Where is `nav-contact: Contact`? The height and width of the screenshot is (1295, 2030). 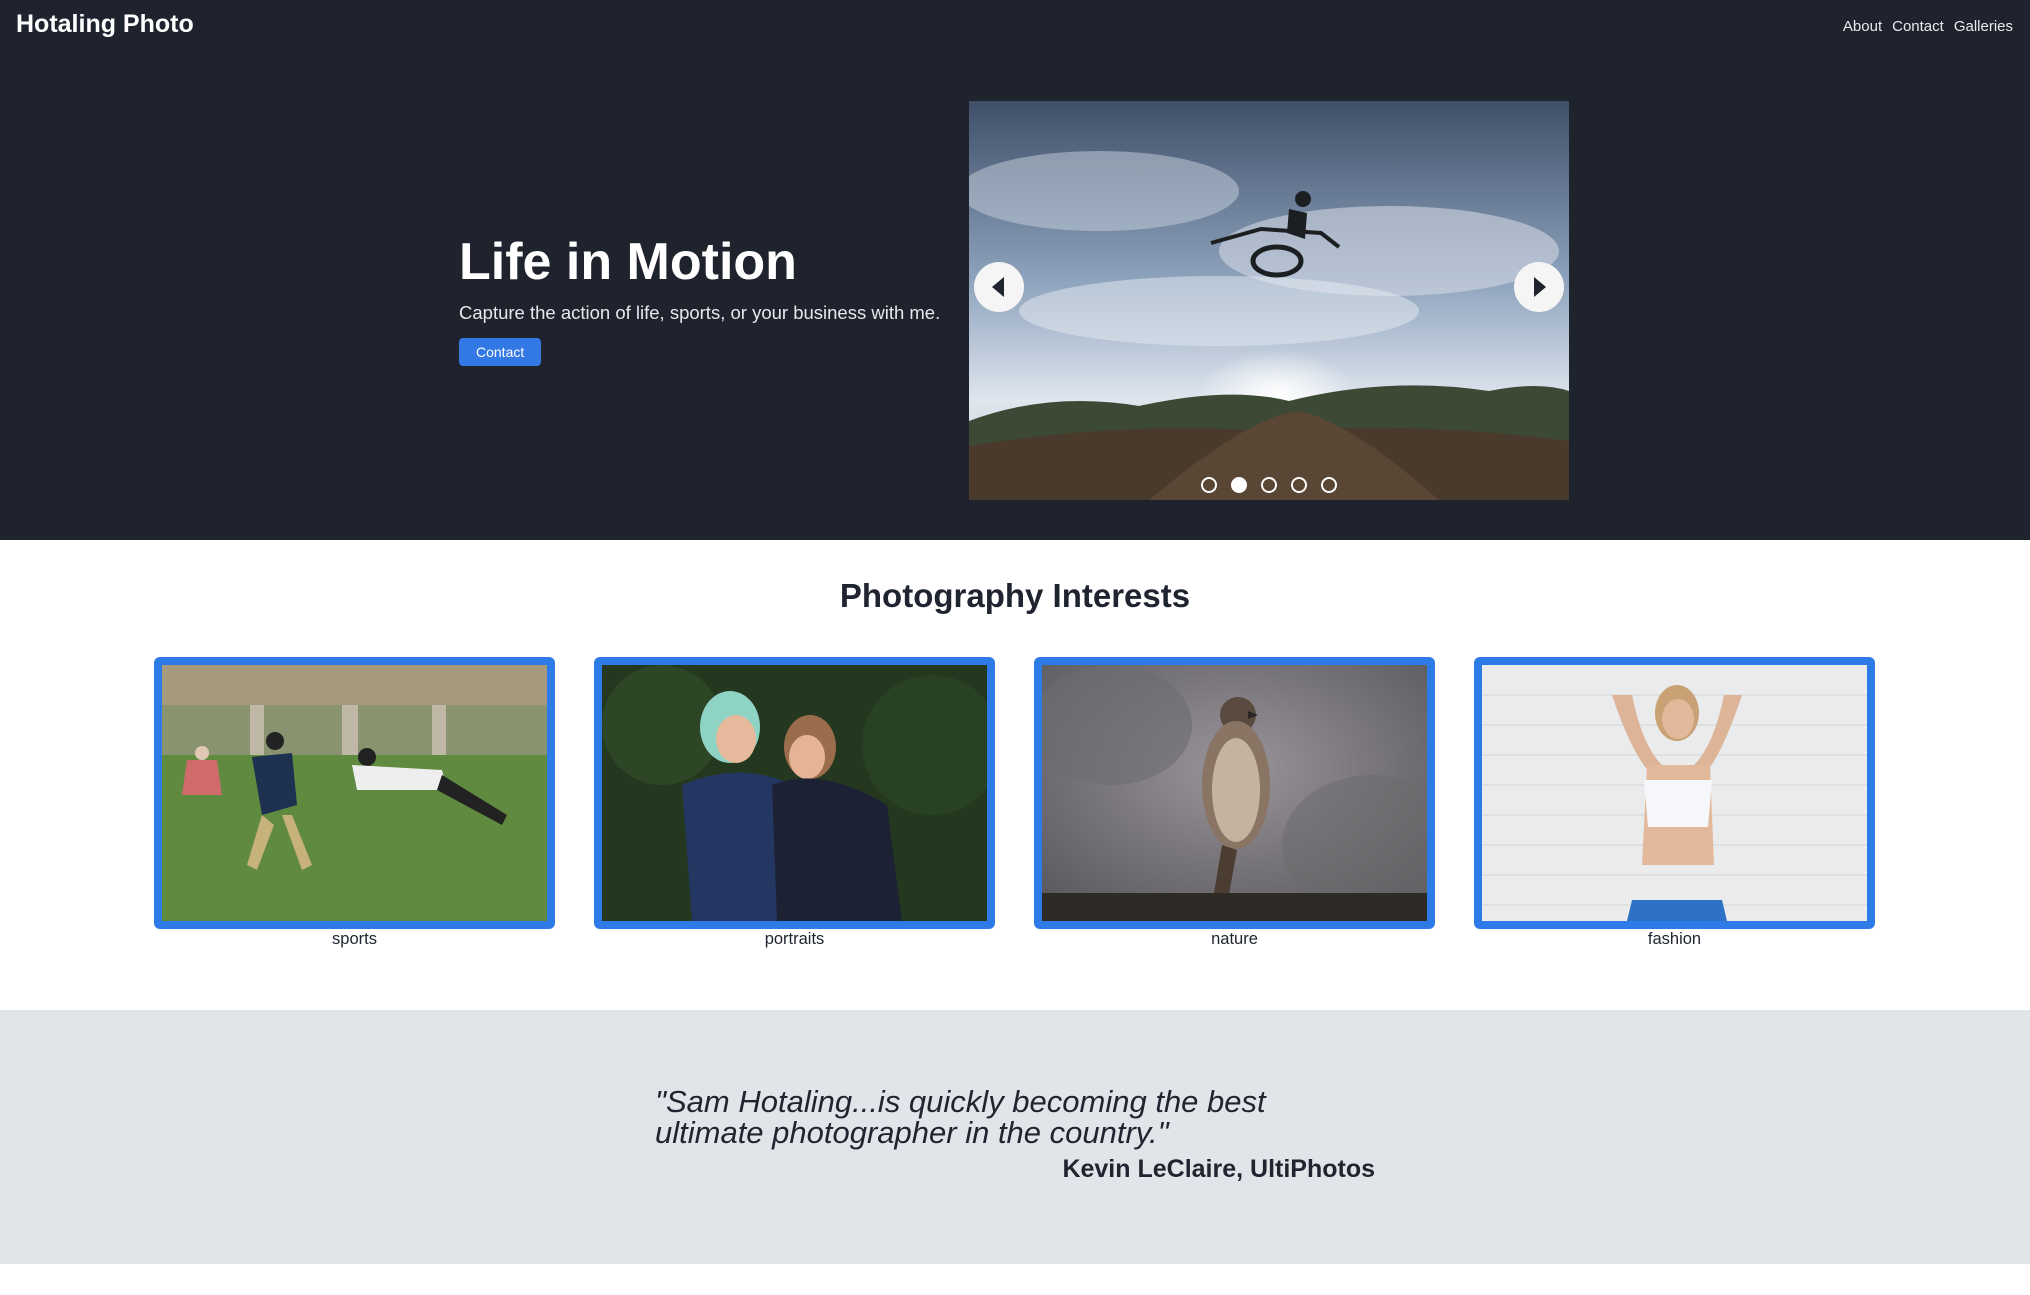
nav-contact: Contact is located at coordinates (1918, 26).